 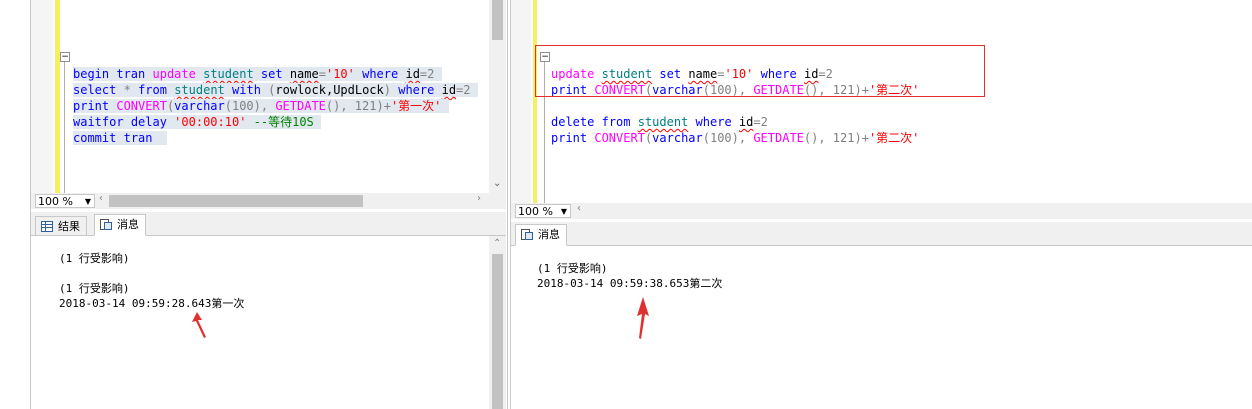 What do you see at coordinates (579, 208) in the screenshot?
I see `right-hscroll-left-icon: ‹` at bounding box center [579, 208].